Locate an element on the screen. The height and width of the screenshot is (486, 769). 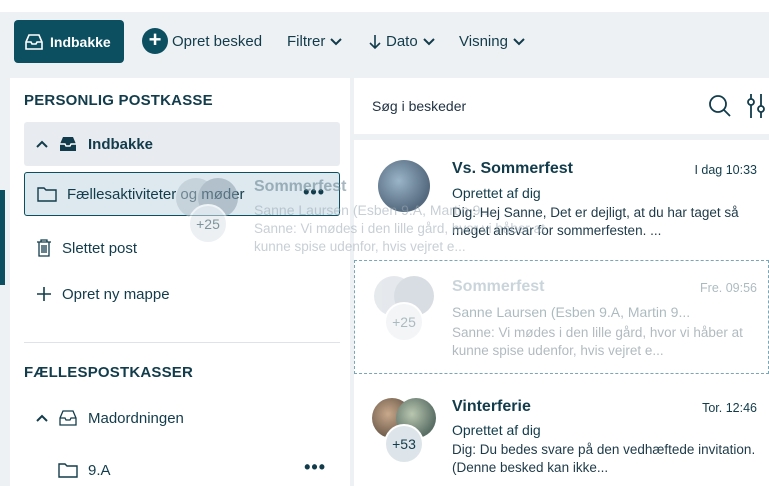
sidebar-item-9a: 9.A ••• is located at coordinates (182, 467).